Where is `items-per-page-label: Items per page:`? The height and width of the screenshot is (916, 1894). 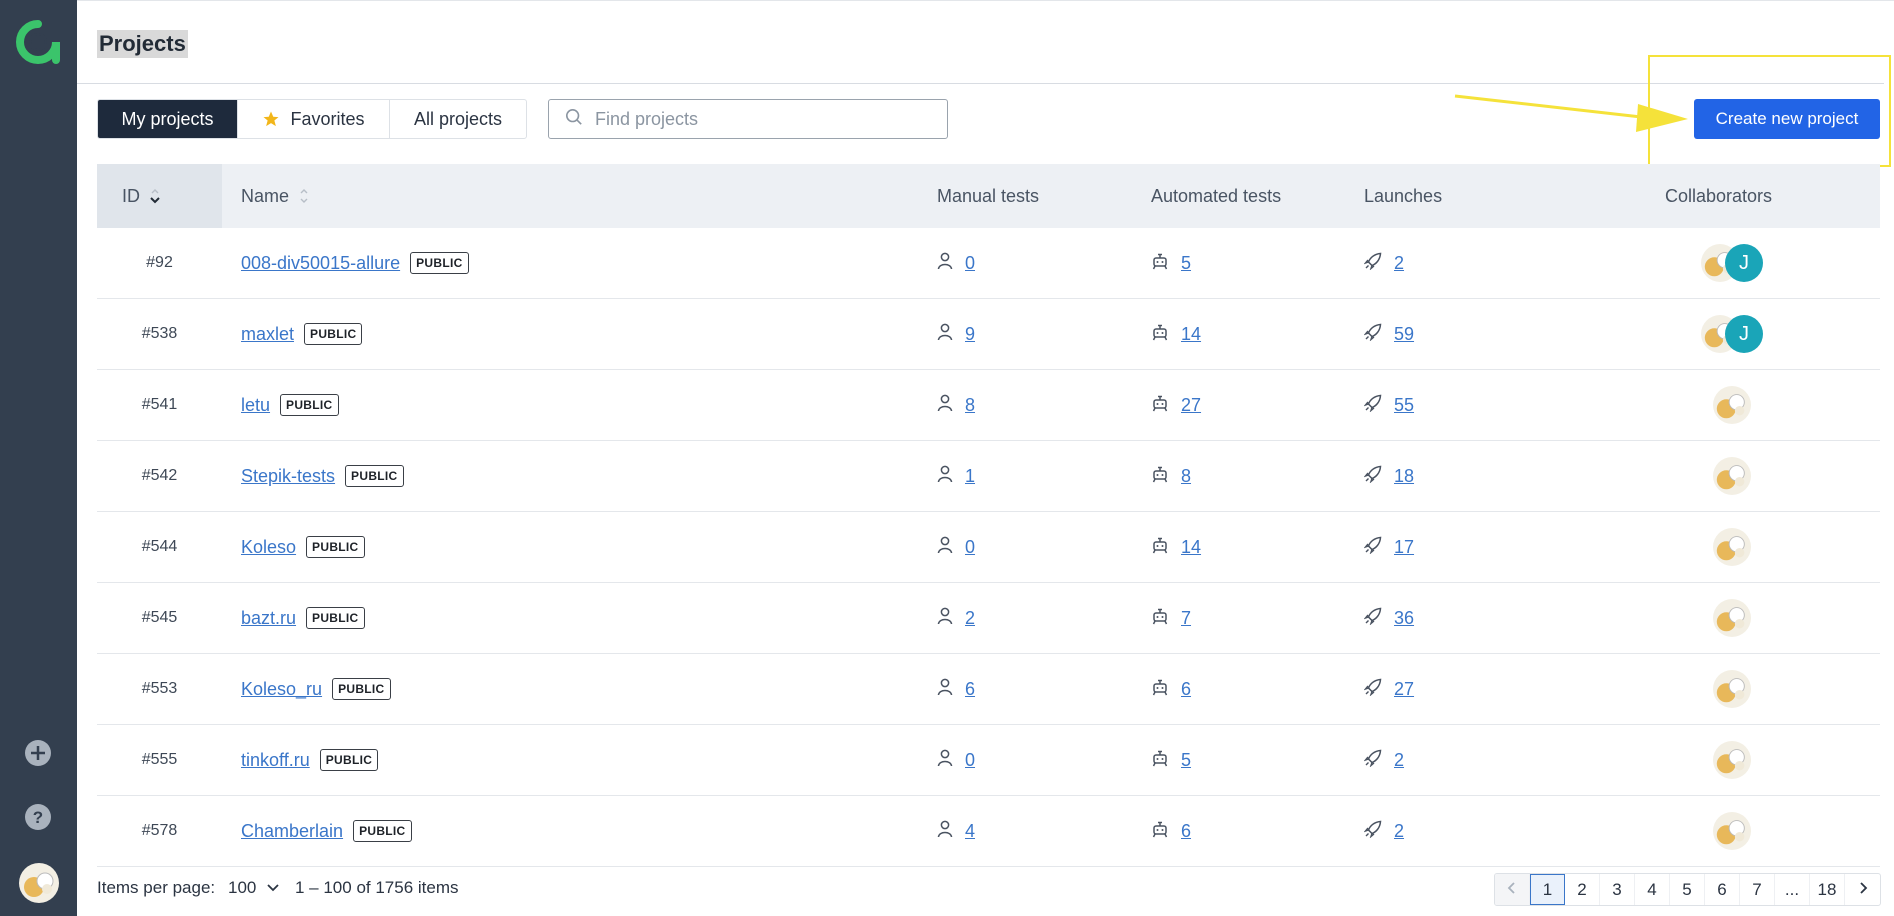 items-per-page-label: Items per page: is located at coordinates (156, 887).